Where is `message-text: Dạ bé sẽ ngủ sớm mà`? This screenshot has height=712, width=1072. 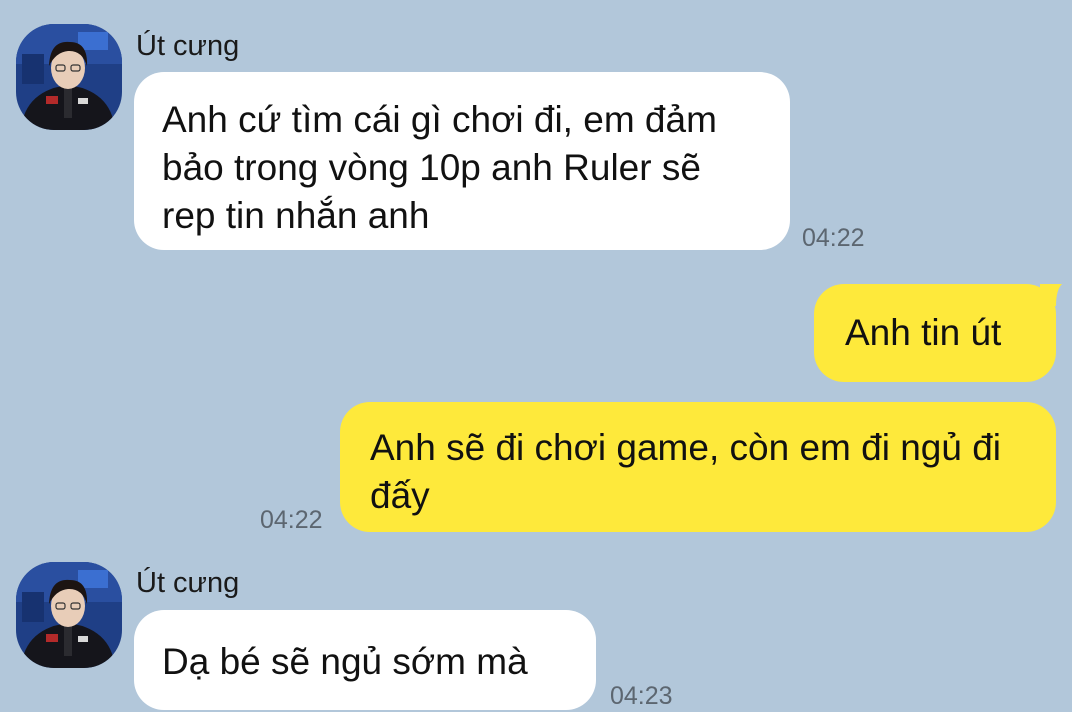
message-text: Dạ bé sẽ ngủ sớm mà is located at coordinates (345, 661).